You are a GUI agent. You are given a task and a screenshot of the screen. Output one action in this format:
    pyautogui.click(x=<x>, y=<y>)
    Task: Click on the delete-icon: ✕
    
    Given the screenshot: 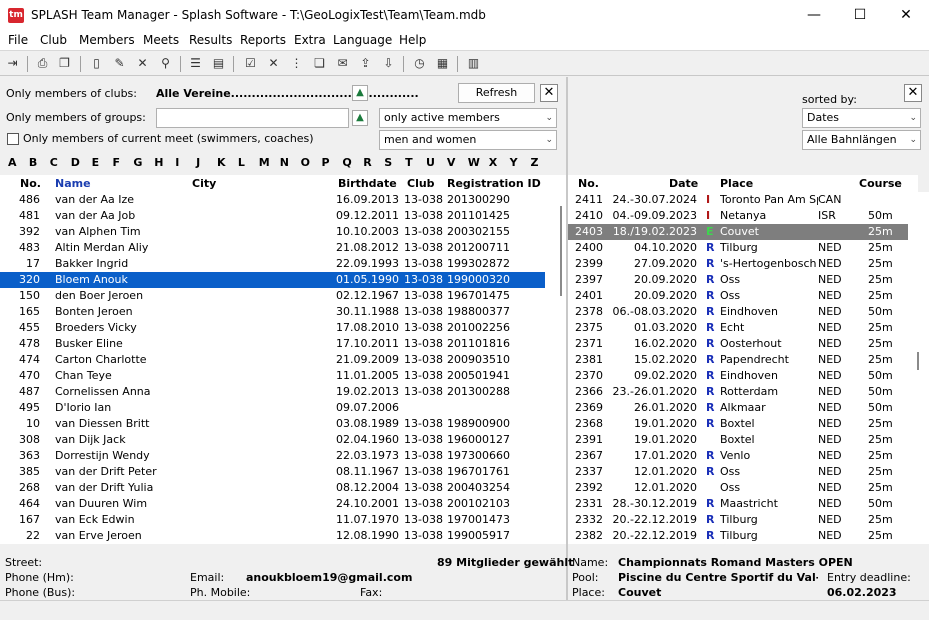 What is the action you would take?
    pyautogui.click(x=142, y=63)
    